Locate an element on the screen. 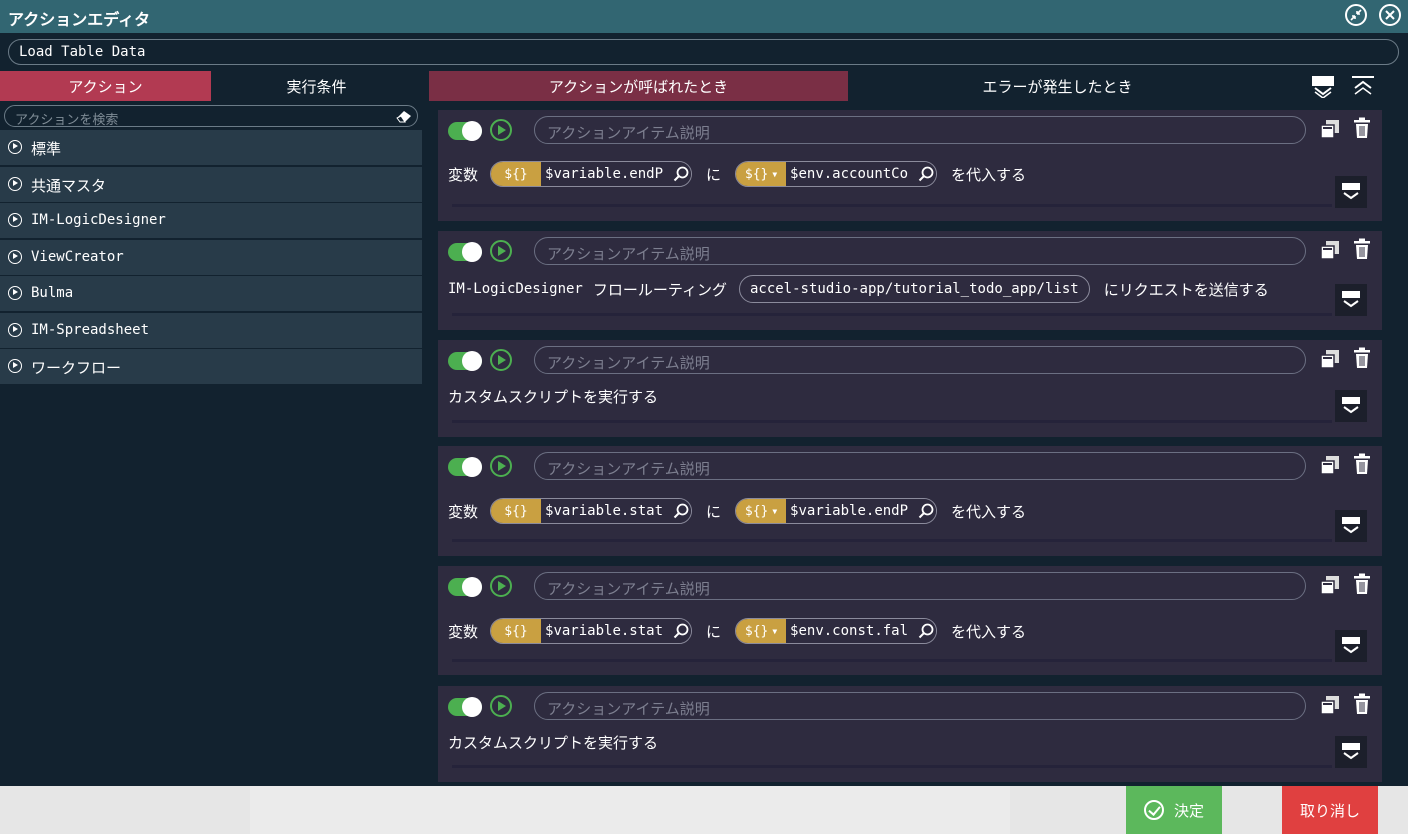  category-viewcreator: ViewCreator is located at coordinates (211, 257).